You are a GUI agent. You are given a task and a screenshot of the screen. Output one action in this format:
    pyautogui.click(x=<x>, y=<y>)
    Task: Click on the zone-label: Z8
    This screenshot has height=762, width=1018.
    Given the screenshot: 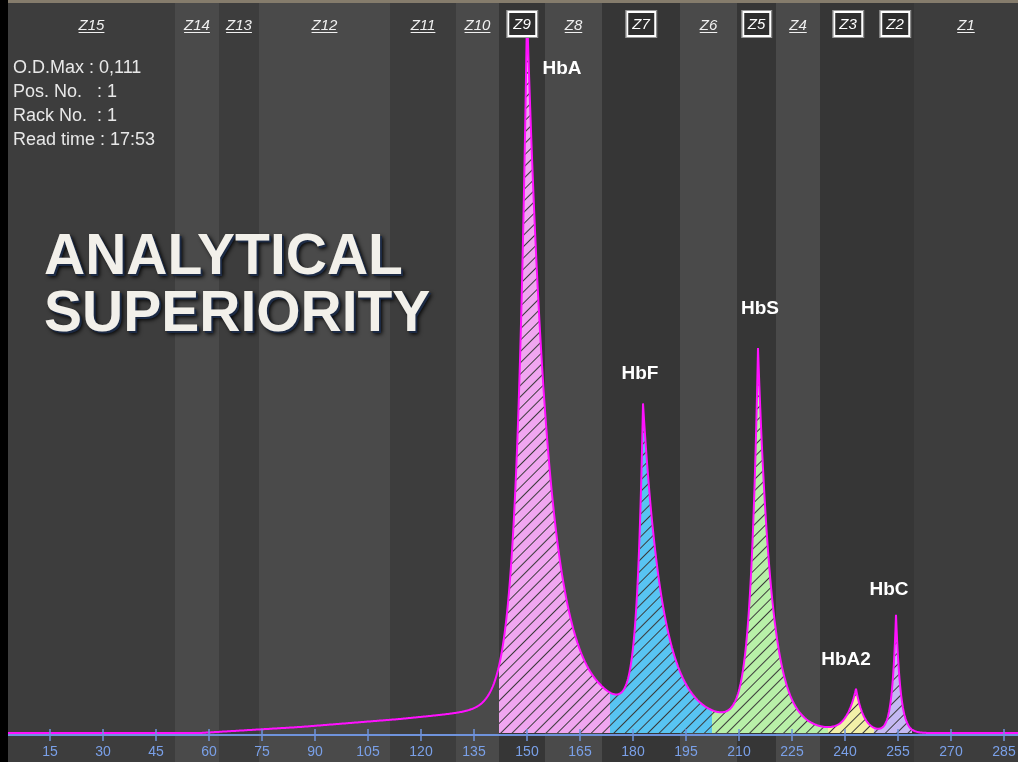 What is the action you would take?
    pyautogui.click(x=573, y=24)
    